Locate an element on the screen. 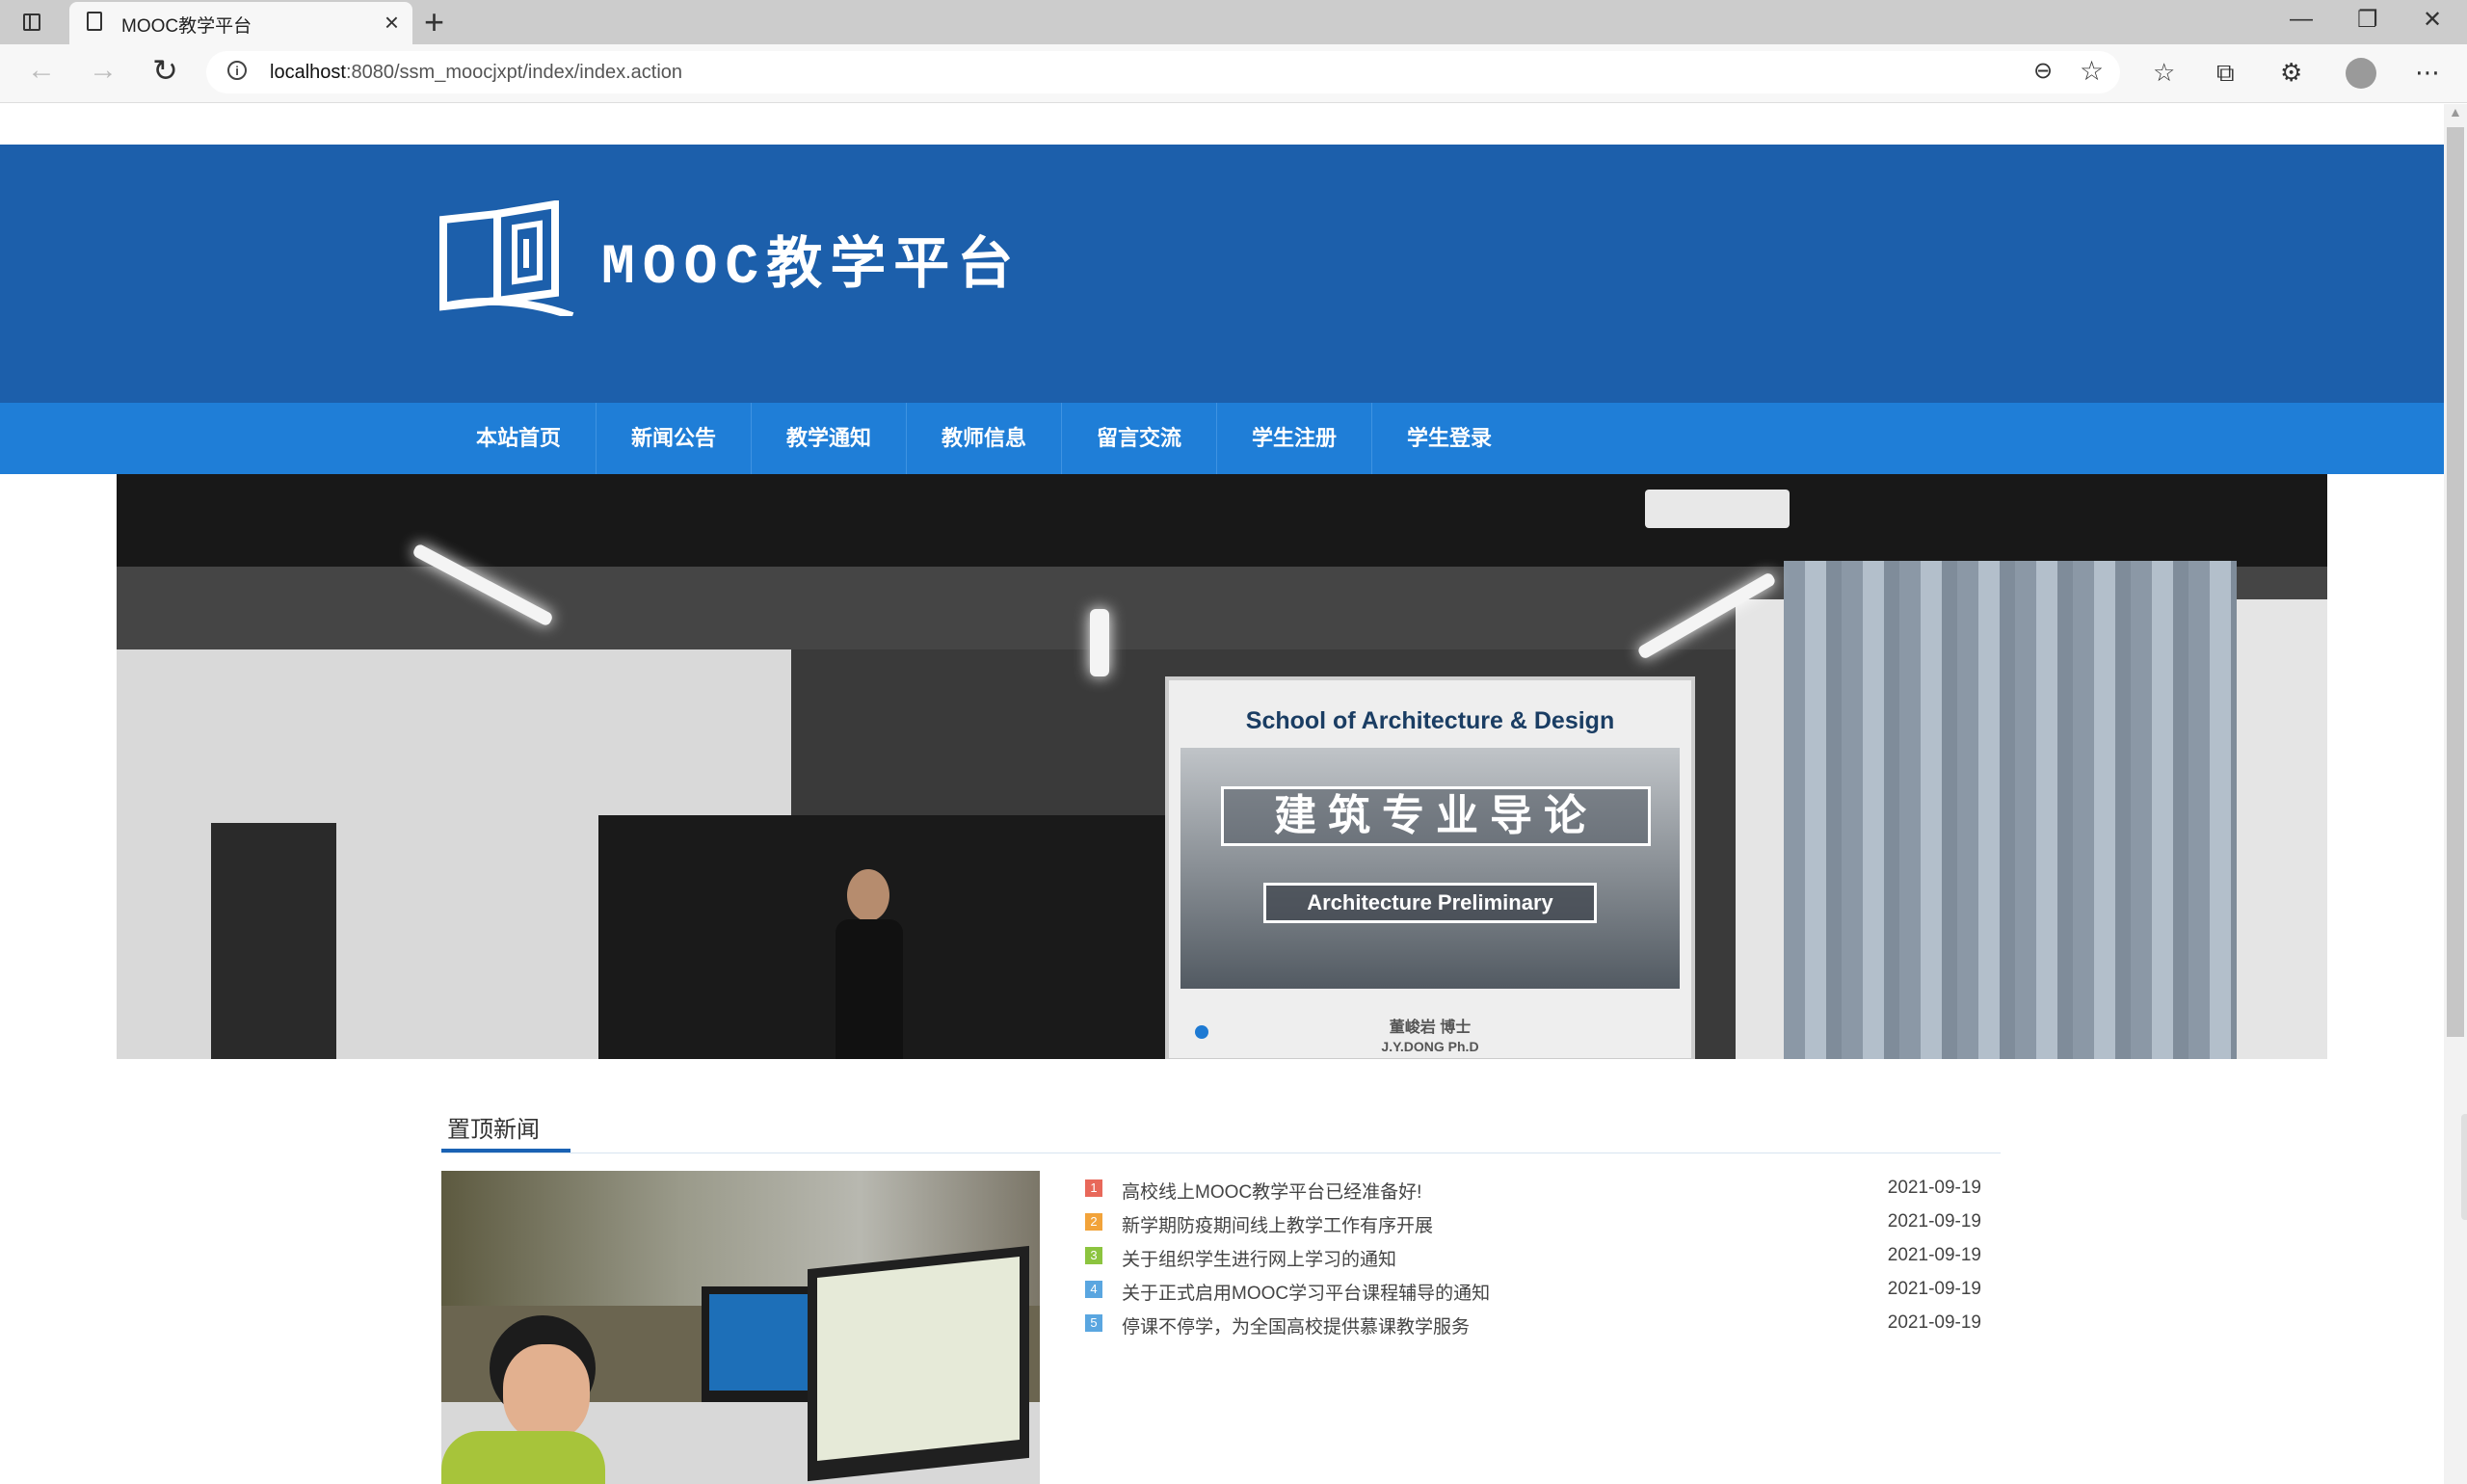 The image size is (2467, 1484). screen-city-image is located at coordinates (1430, 868).